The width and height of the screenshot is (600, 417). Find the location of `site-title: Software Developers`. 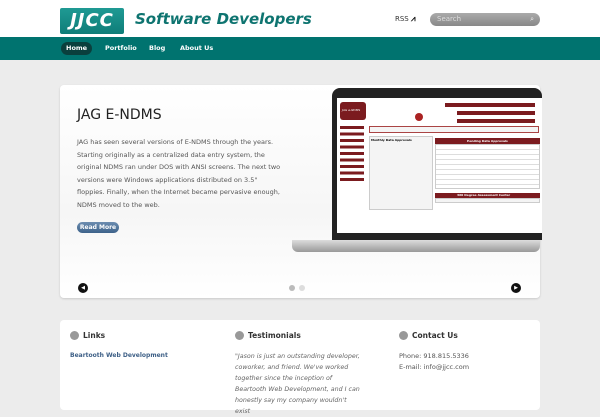

site-title: Software Developers is located at coordinates (223, 19).